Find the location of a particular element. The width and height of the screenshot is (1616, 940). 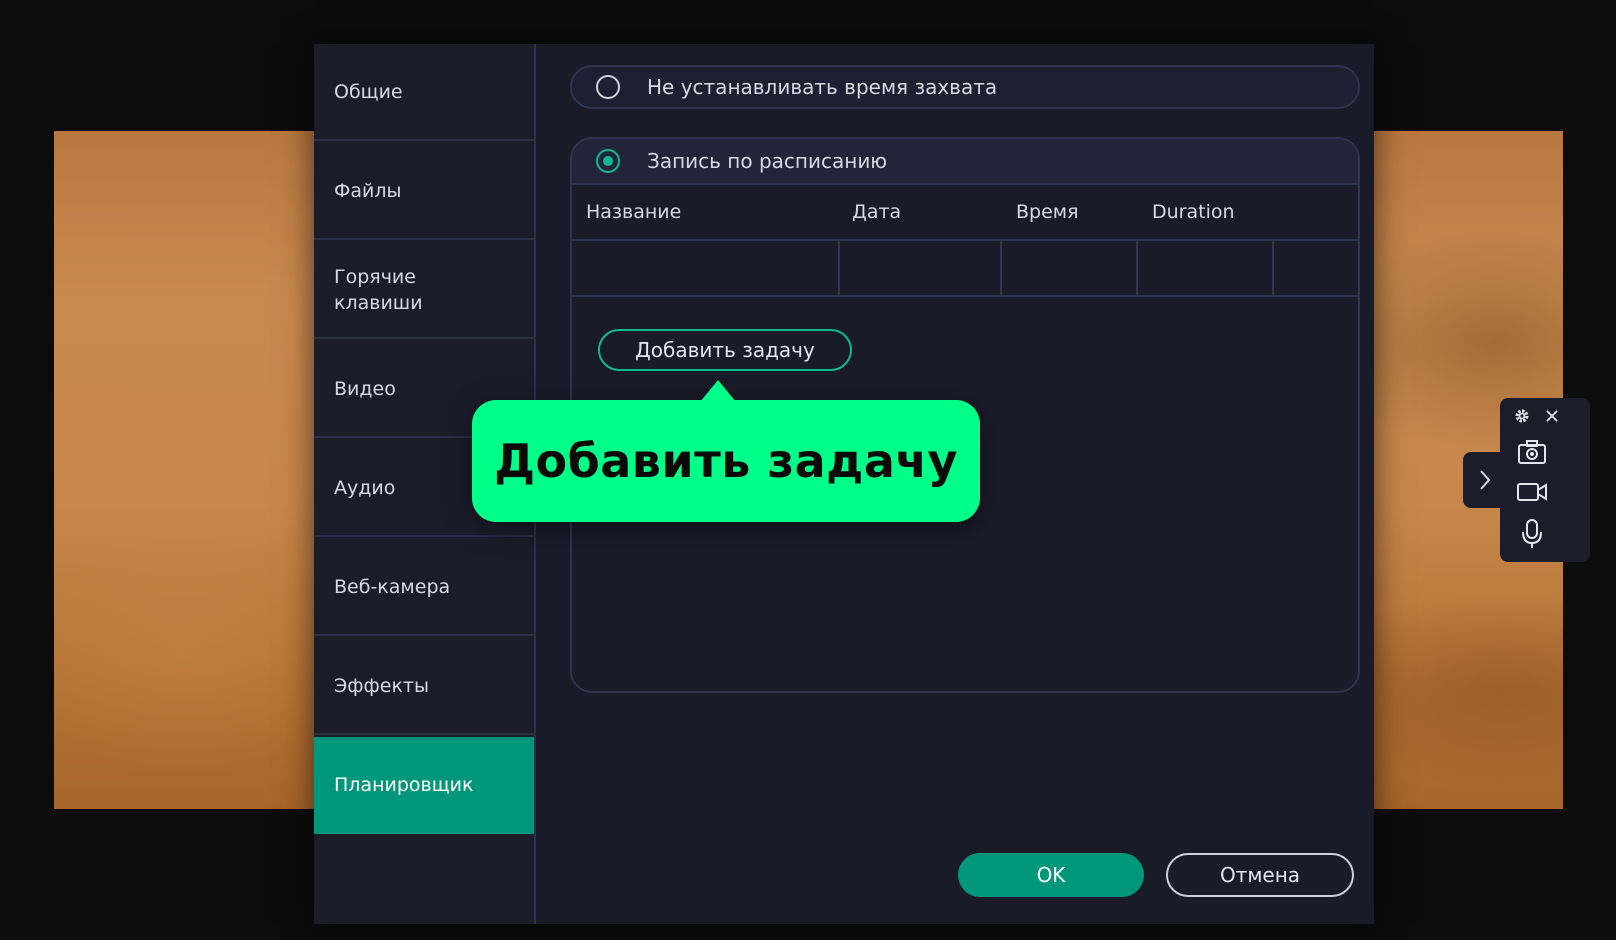

close-icon is located at coordinates (1552, 416).